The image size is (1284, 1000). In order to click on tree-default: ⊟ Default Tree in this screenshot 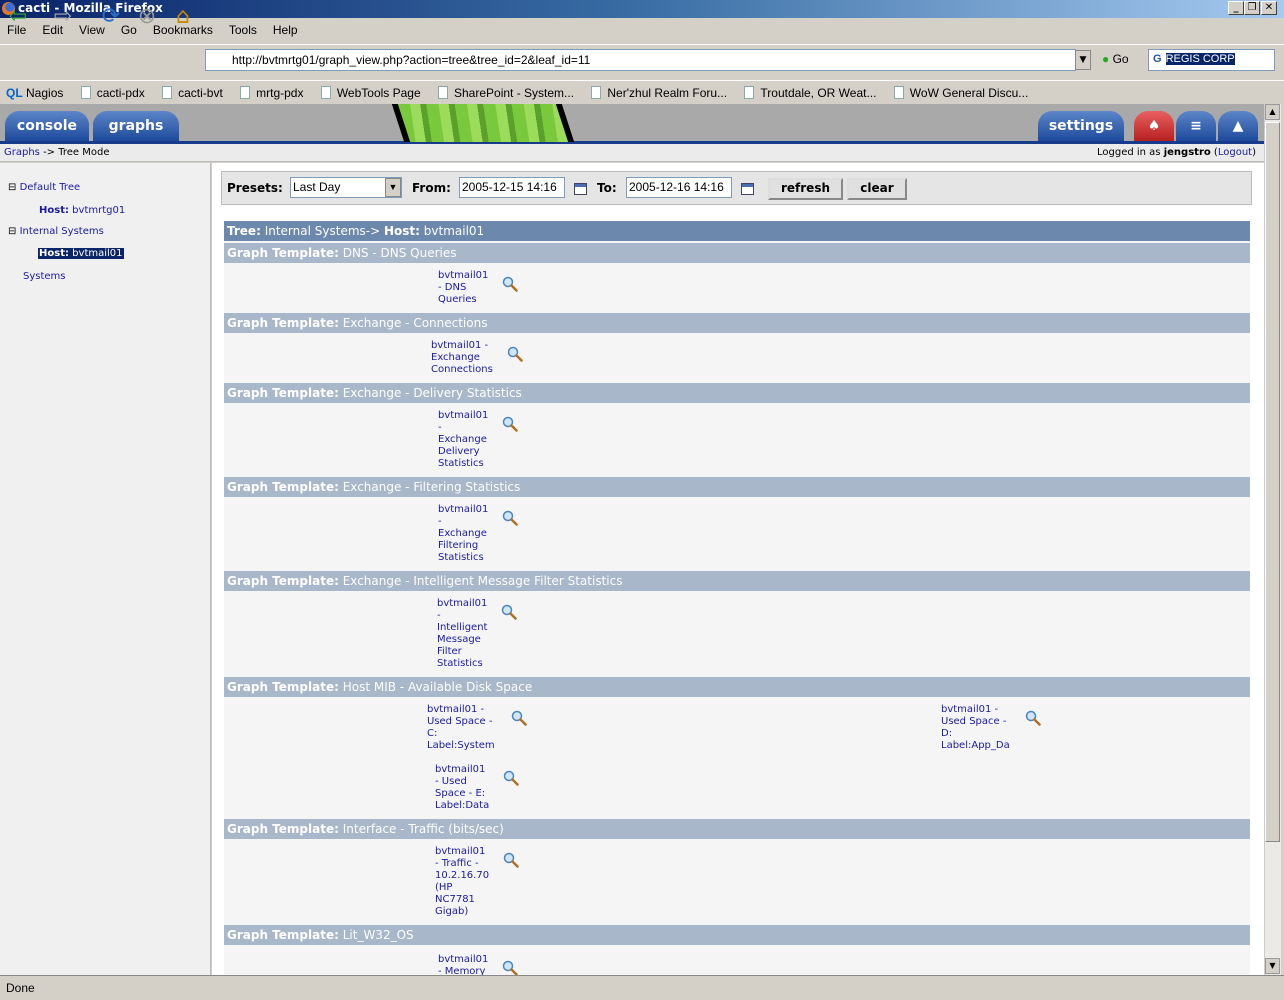, I will do `click(44, 187)`.